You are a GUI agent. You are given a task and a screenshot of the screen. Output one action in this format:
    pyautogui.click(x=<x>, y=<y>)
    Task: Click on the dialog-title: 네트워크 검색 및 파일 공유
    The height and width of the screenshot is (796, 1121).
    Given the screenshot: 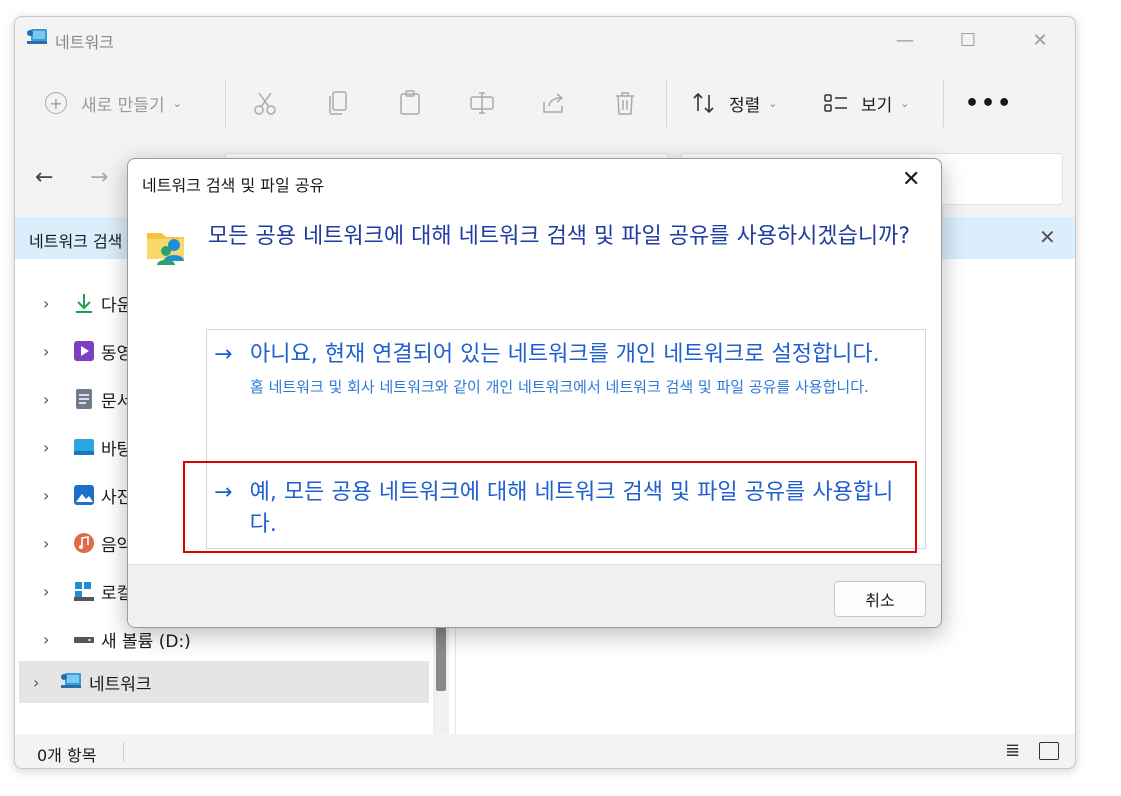 What is the action you would take?
    pyautogui.click(x=233, y=185)
    